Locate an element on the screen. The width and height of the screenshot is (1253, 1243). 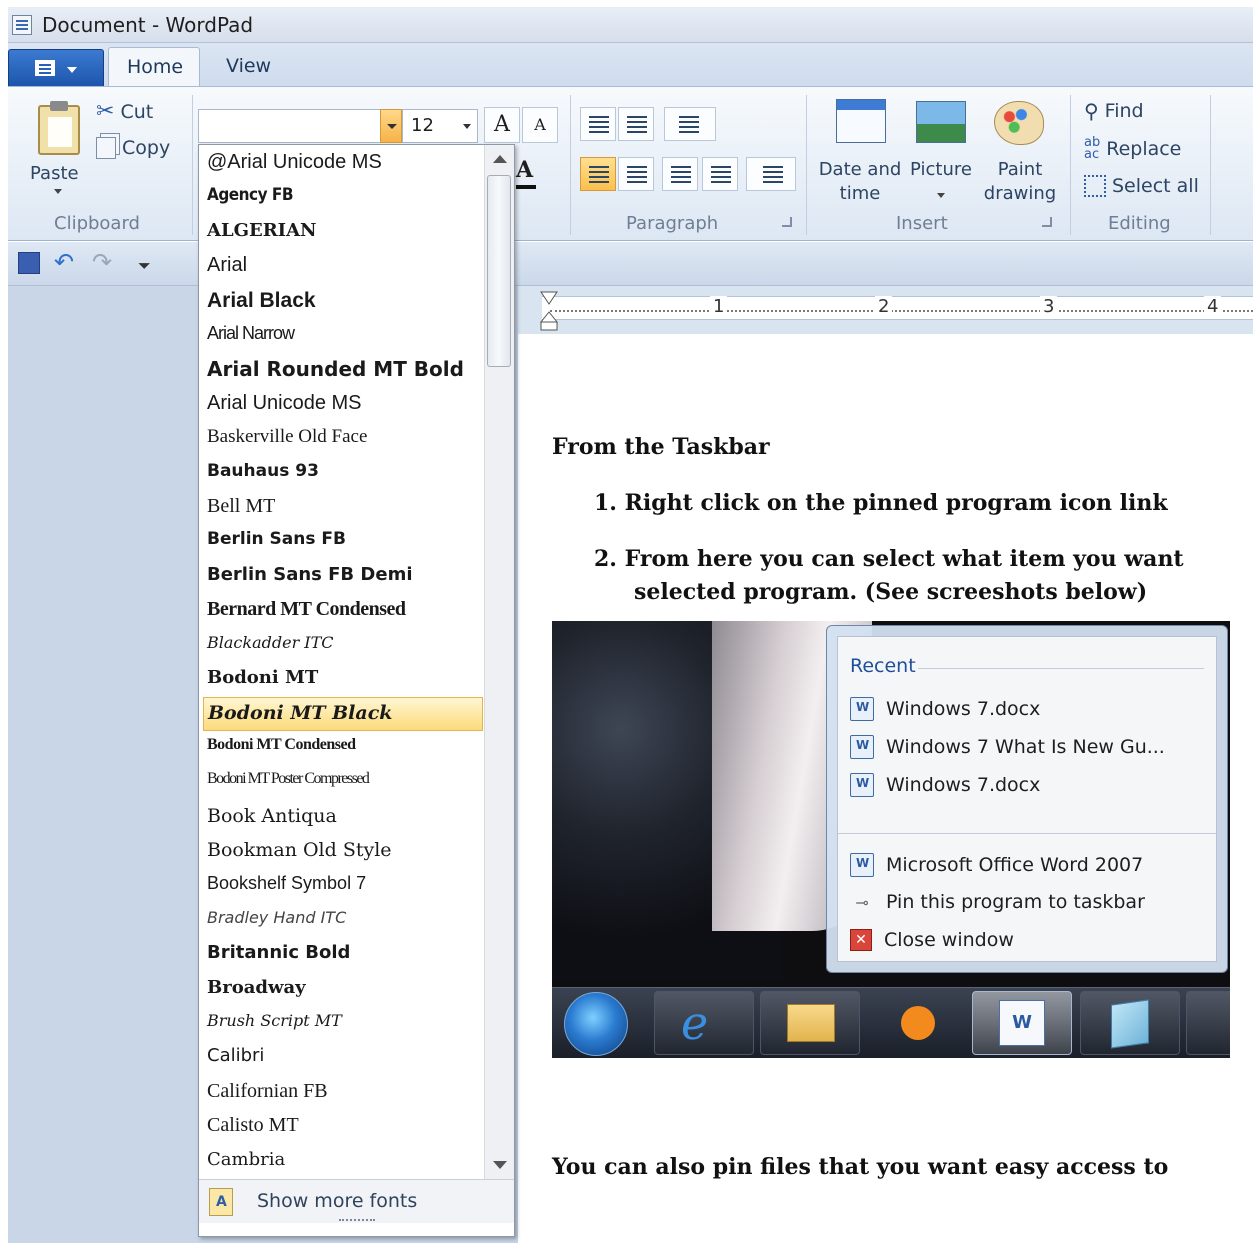
font-option: Bodoni MT Black is located at coordinates (343, 714).